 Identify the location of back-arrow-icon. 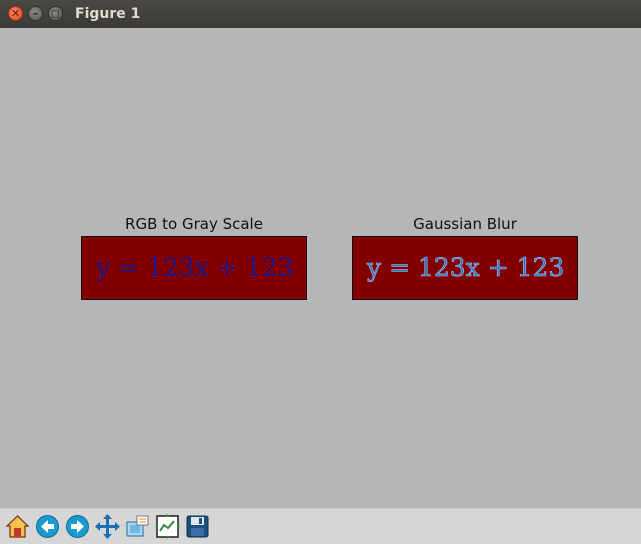
(47, 526).